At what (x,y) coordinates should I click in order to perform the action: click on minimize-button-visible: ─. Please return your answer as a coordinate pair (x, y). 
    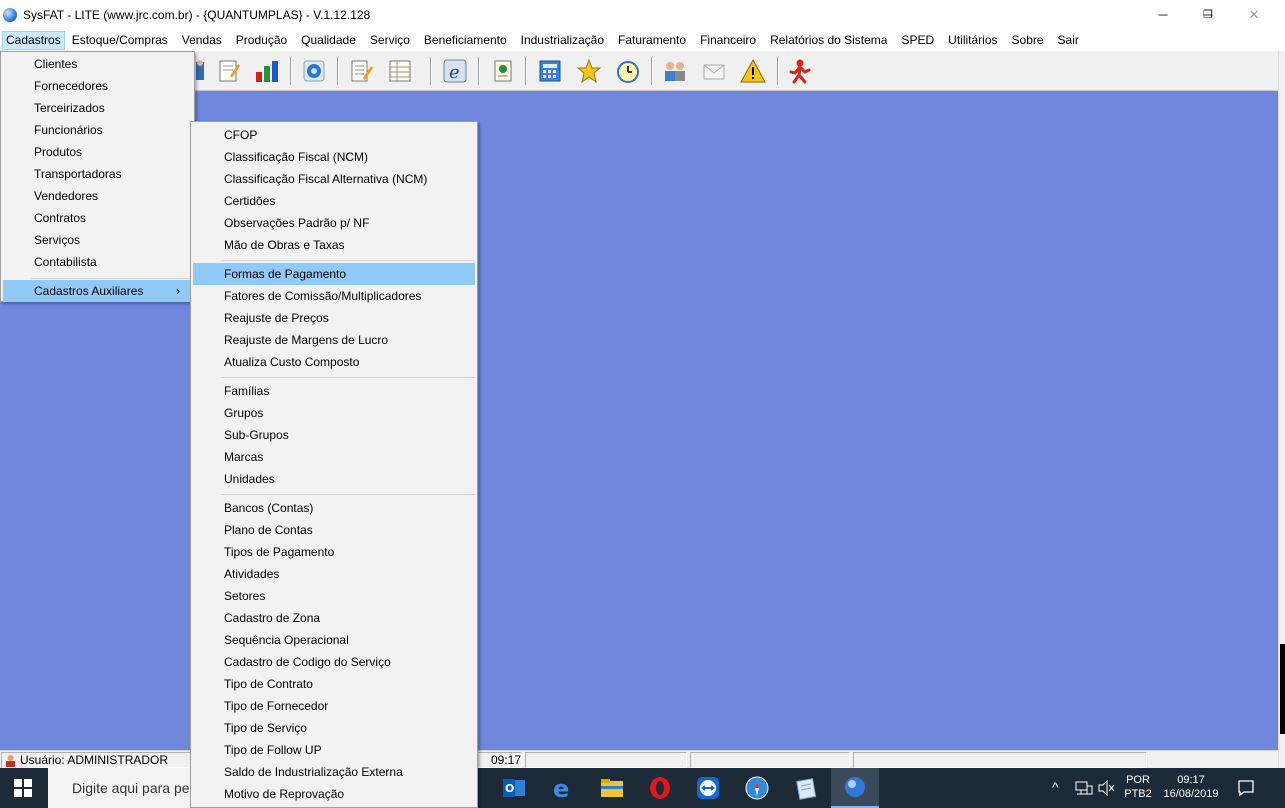
    Looking at the image, I should click on (1163, 15).